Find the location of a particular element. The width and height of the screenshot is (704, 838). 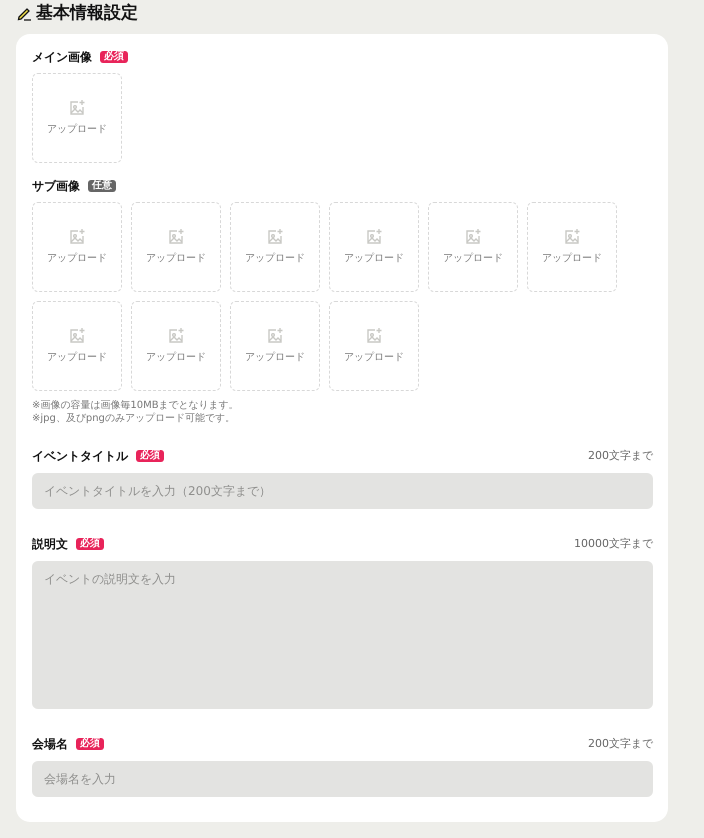

field-label: メイン画像 is located at coordinates (62, 57).